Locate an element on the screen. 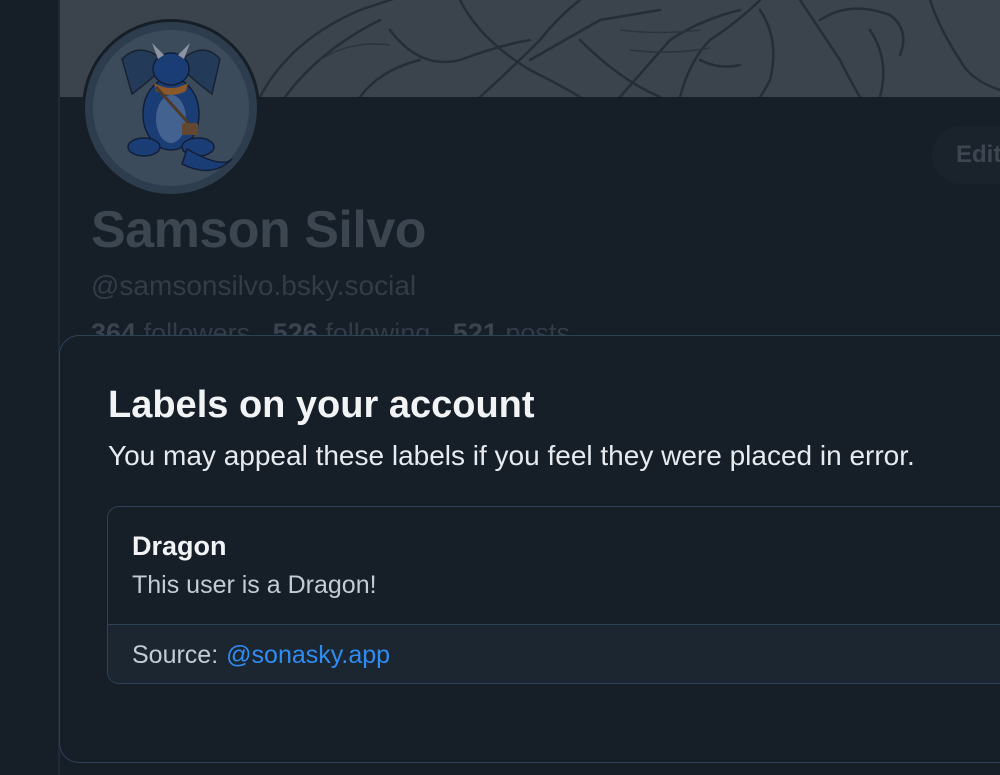 Image resolution: width=1000 pixels, height=775 pixels. profile-avatar is located at coordinates (171, 108).